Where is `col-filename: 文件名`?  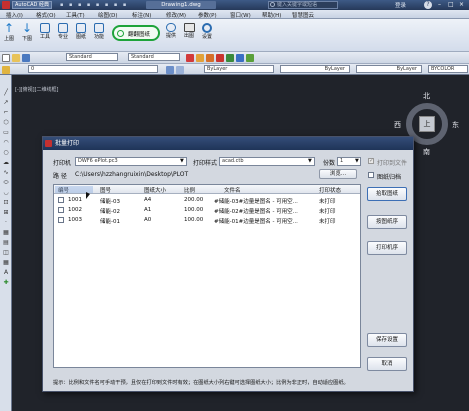
col-filename: 文件名 is located at coordinates (232, 190).